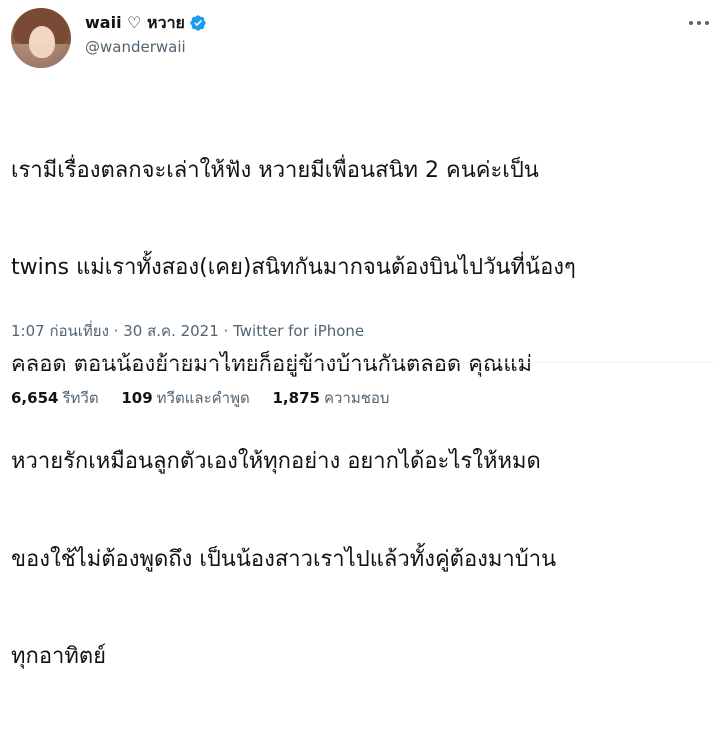 This screenshot has width=724, height=738. I want to click on quotes-count: 109, so click(137, 398).